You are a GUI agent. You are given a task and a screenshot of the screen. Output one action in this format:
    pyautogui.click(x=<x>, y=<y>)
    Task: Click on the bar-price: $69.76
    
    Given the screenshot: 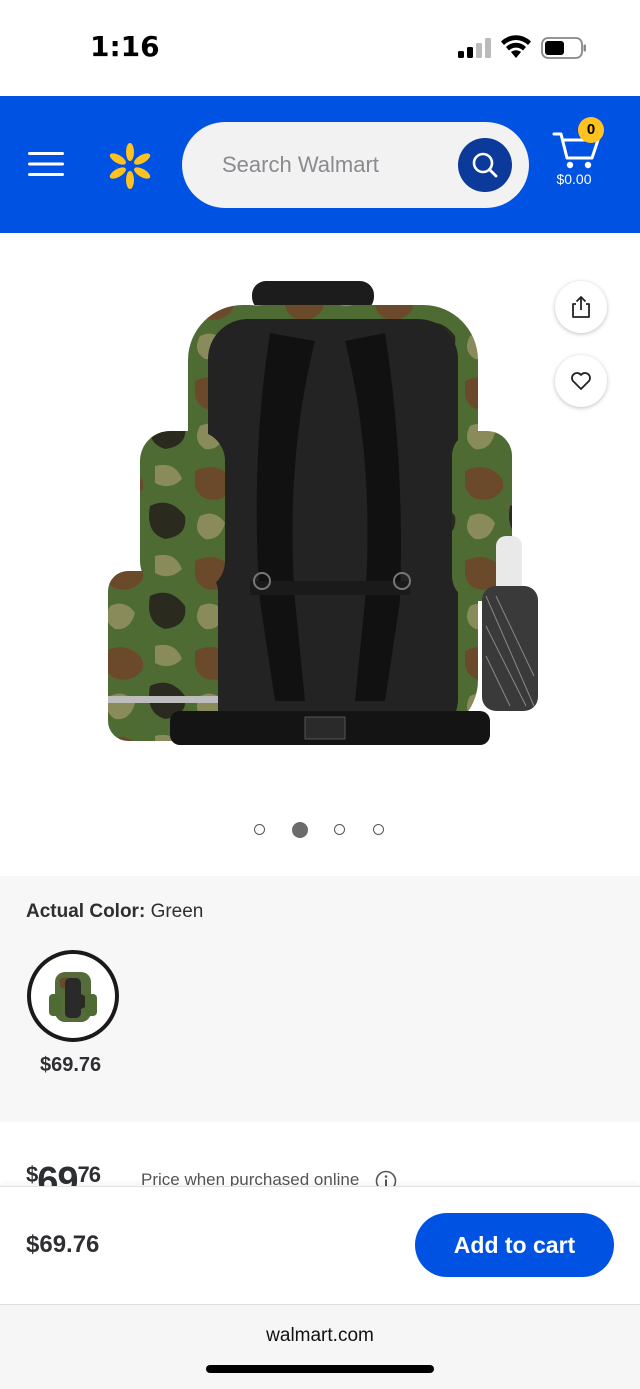 What is the action you would take?
    pyautogui.click(x=63, y=1244)
    